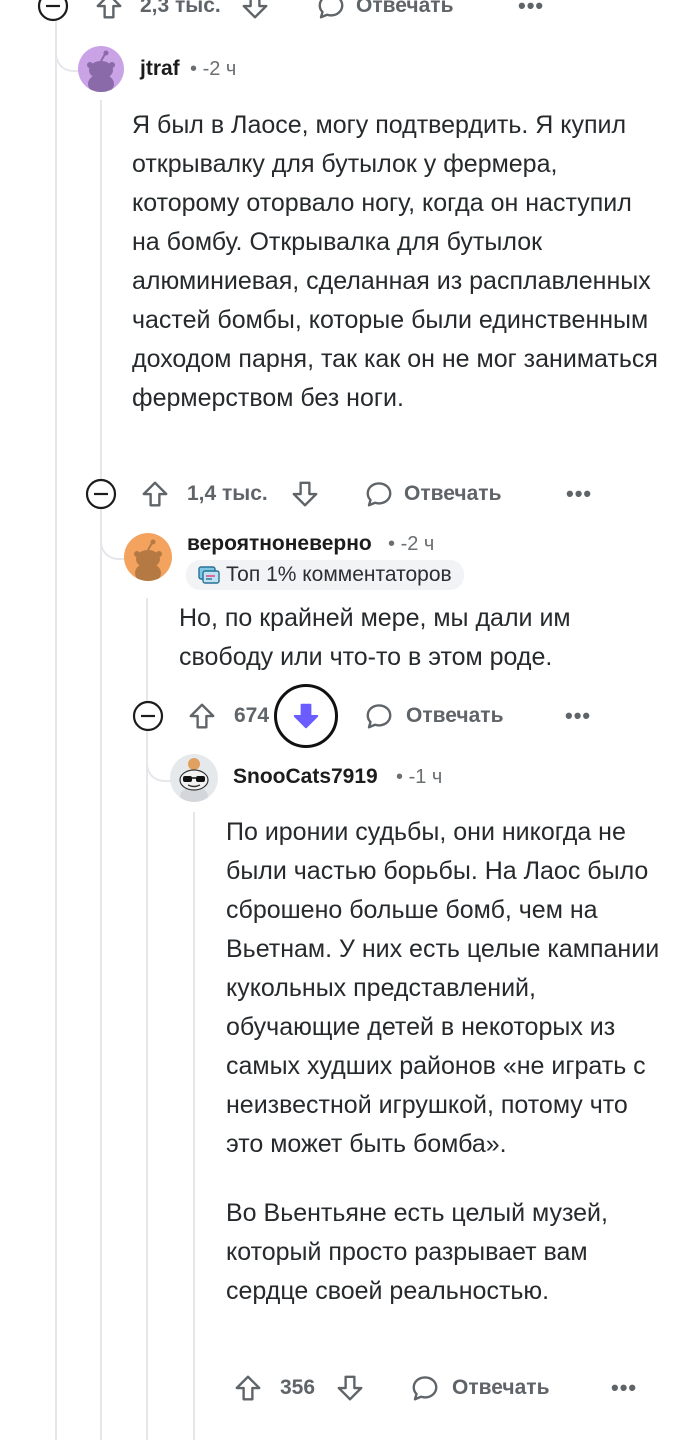  I want to click on vote-count: 1,4 тыс., so click(227, 493).